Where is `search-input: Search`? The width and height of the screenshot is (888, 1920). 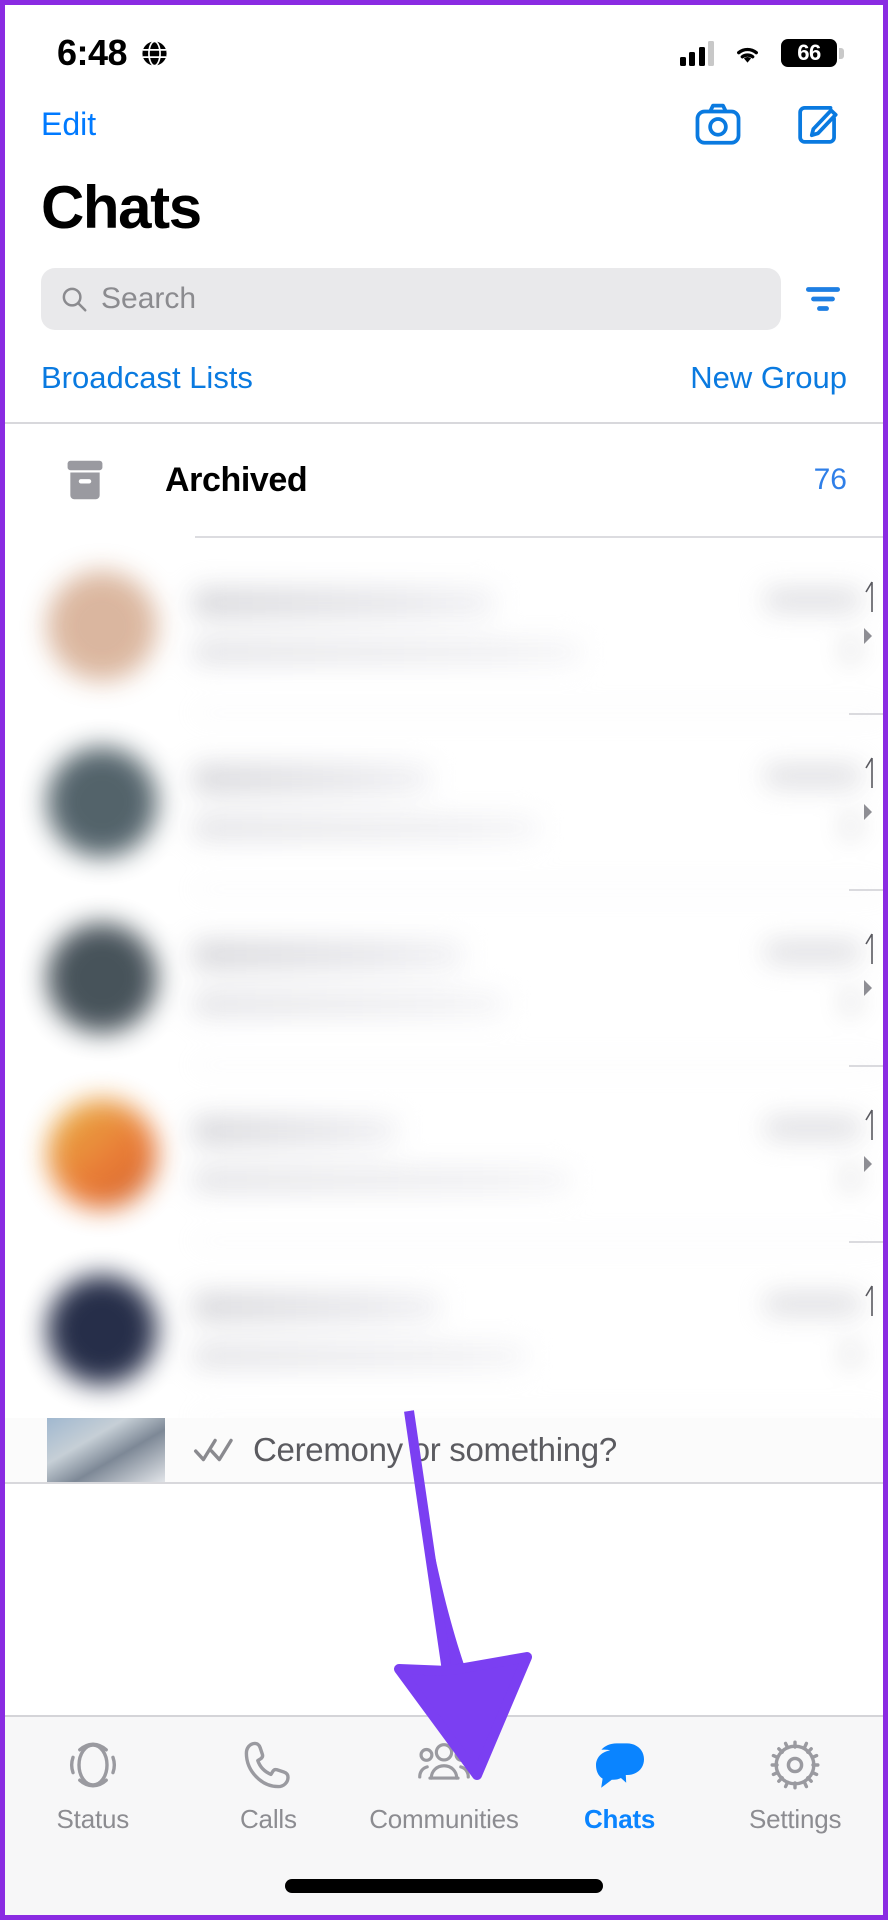
search-input: Search is located at coordinates (411, 299).